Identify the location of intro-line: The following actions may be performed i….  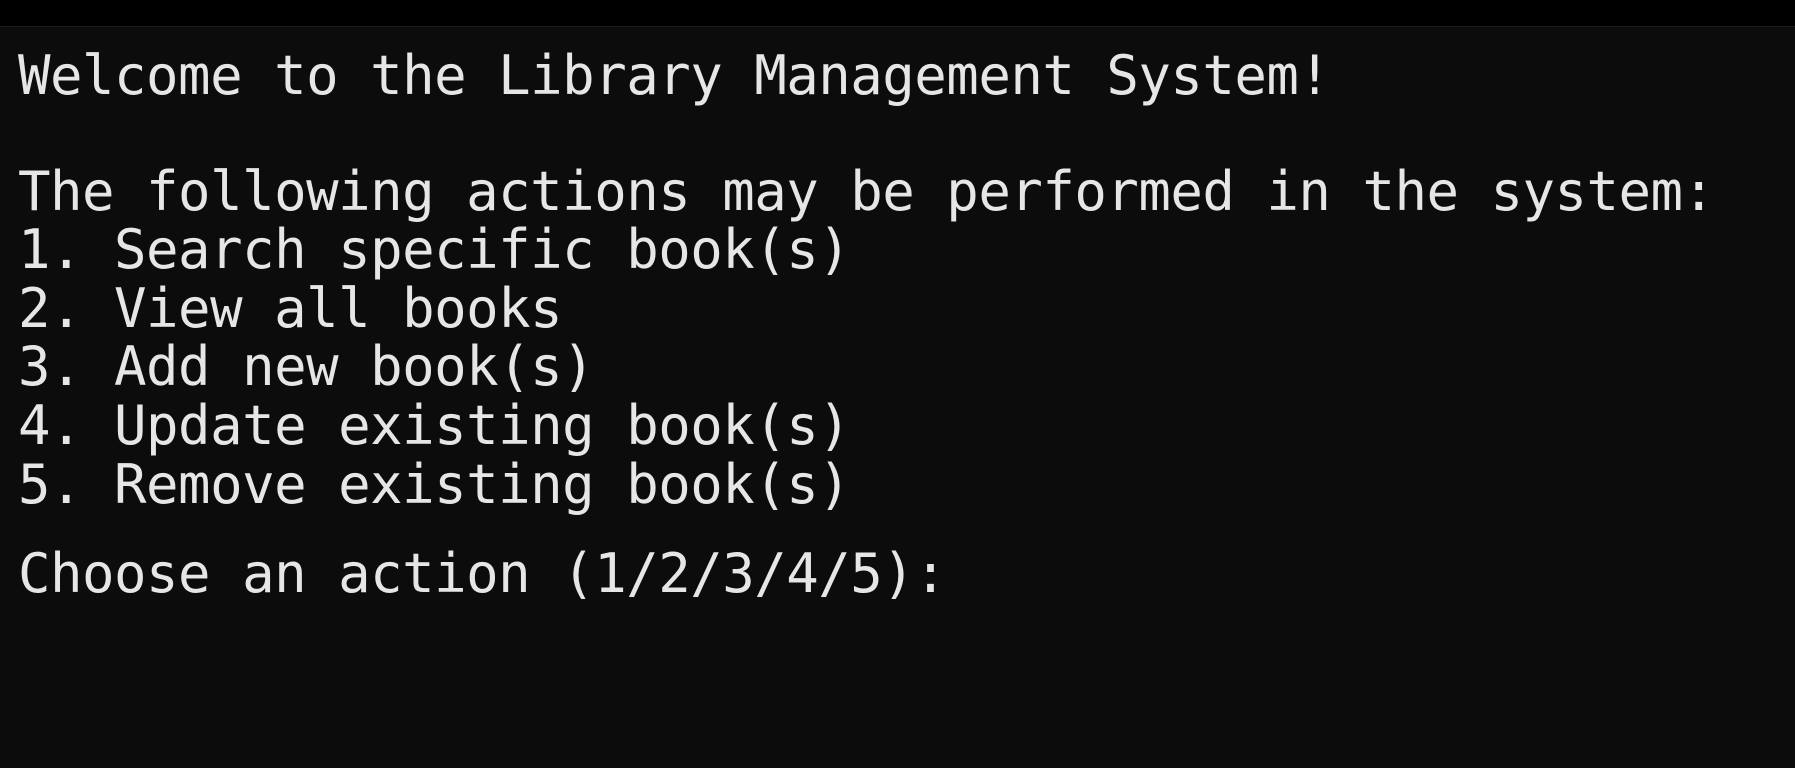
(866, 191).